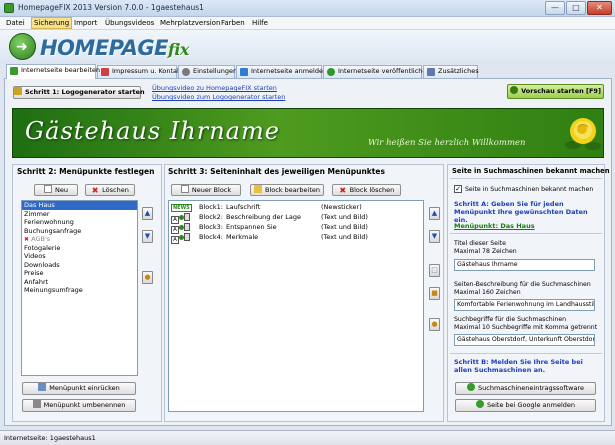 The height and width of the screenshot is (445, 615). I want to click on tab-einstellungen: Einstellungen, so click(208, 71).